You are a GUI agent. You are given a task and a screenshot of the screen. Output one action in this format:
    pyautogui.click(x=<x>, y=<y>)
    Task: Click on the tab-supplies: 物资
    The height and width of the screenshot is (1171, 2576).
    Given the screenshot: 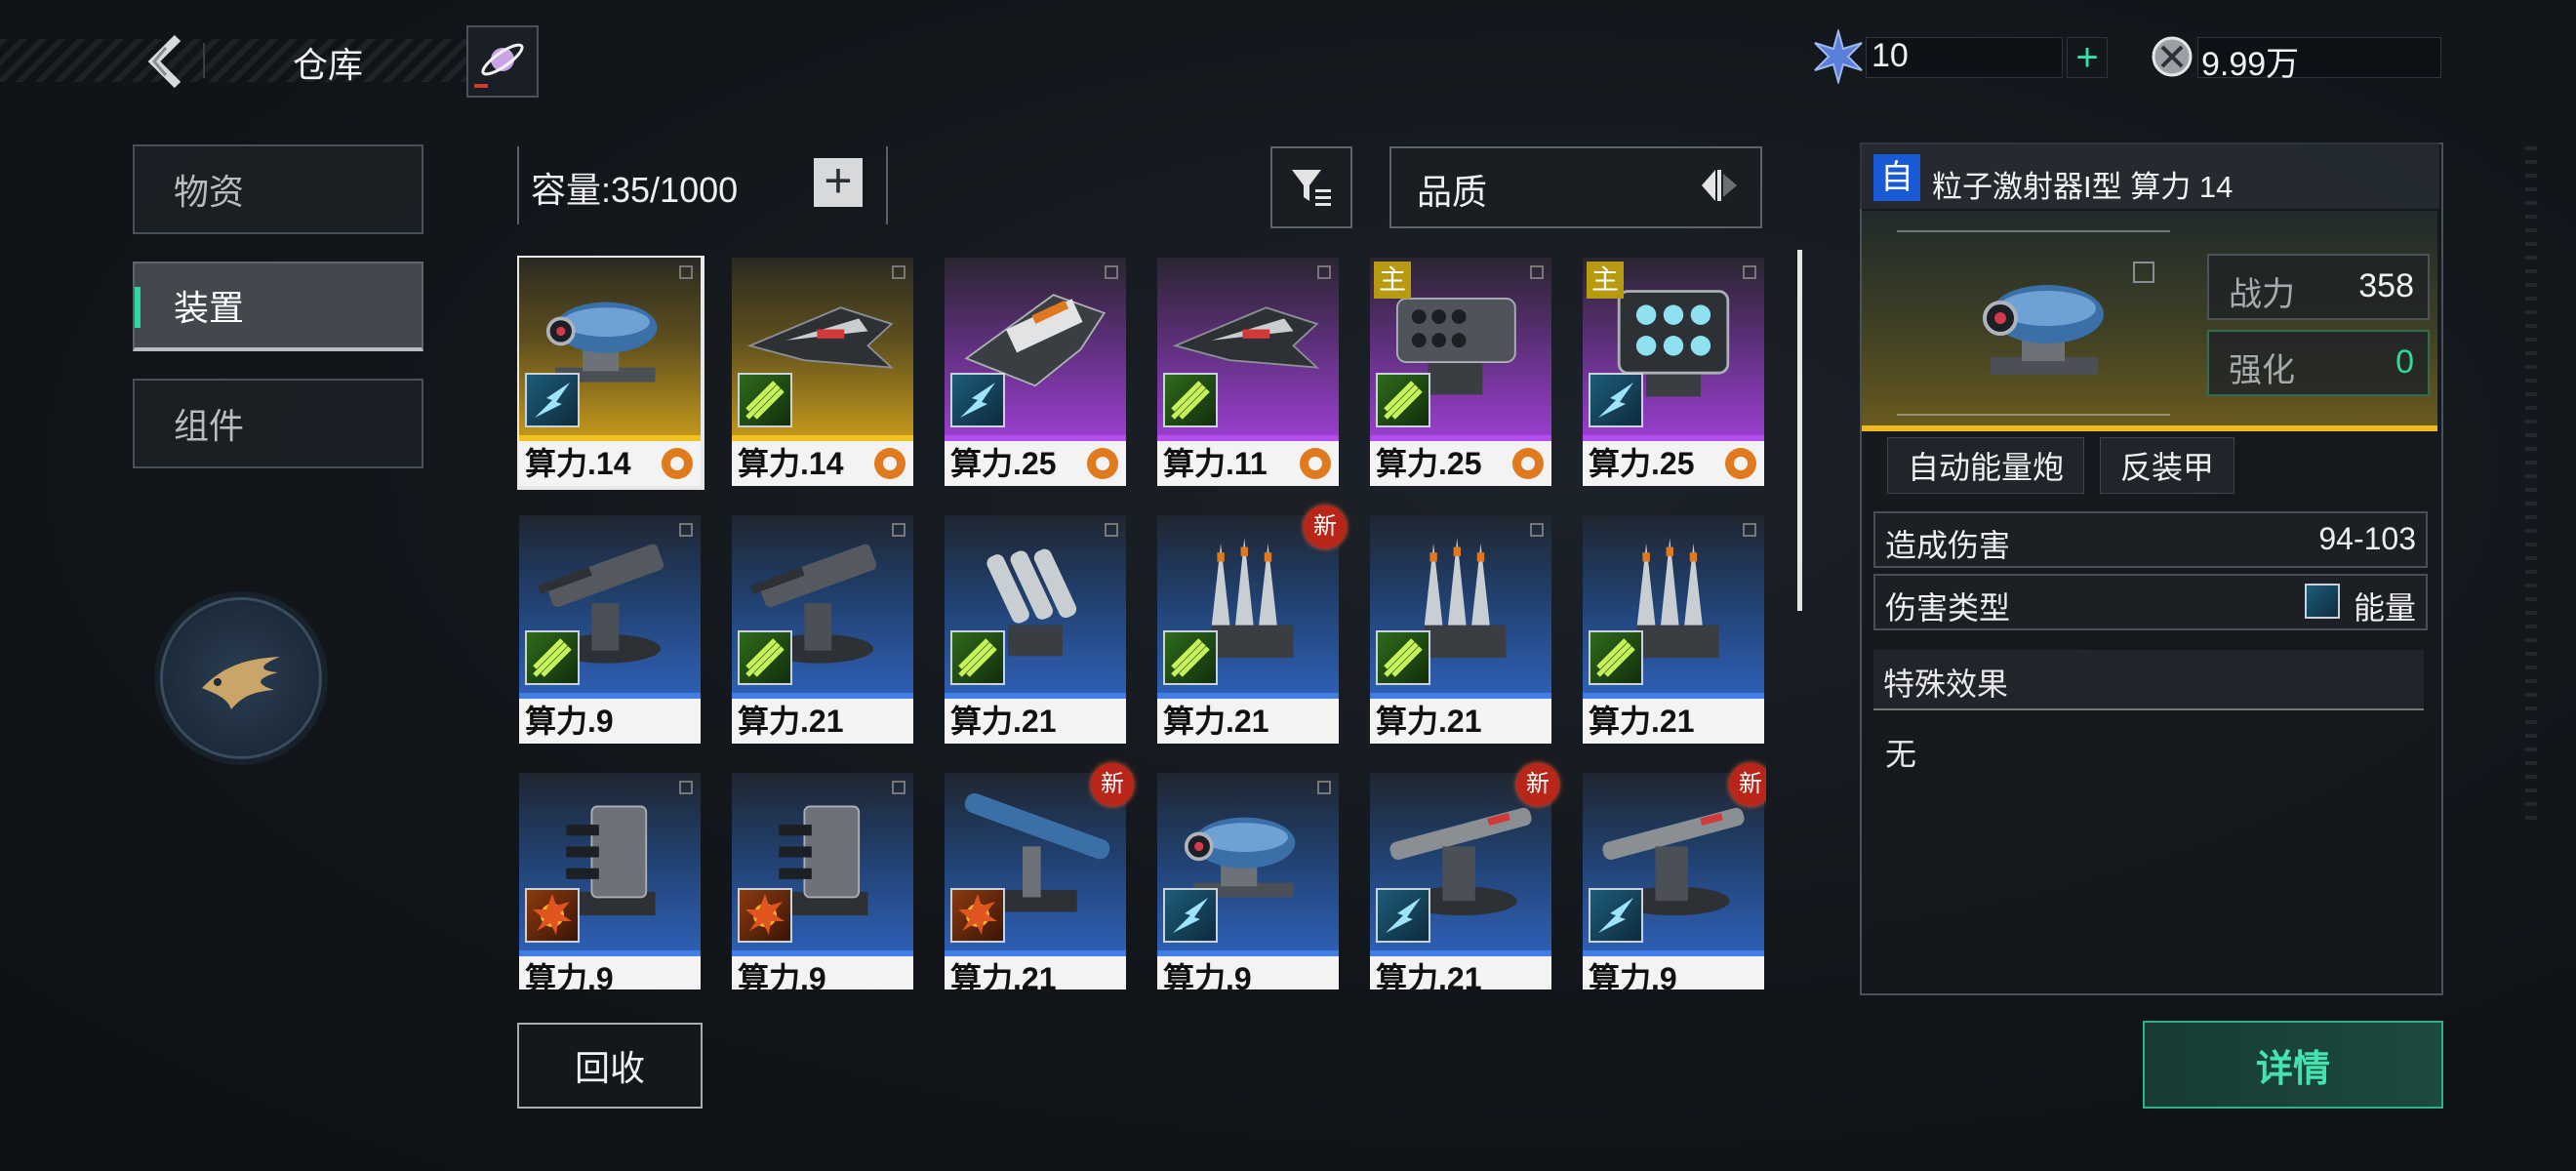 What is the action you would take?
    pyautogui.click(x=278, y=189)
    